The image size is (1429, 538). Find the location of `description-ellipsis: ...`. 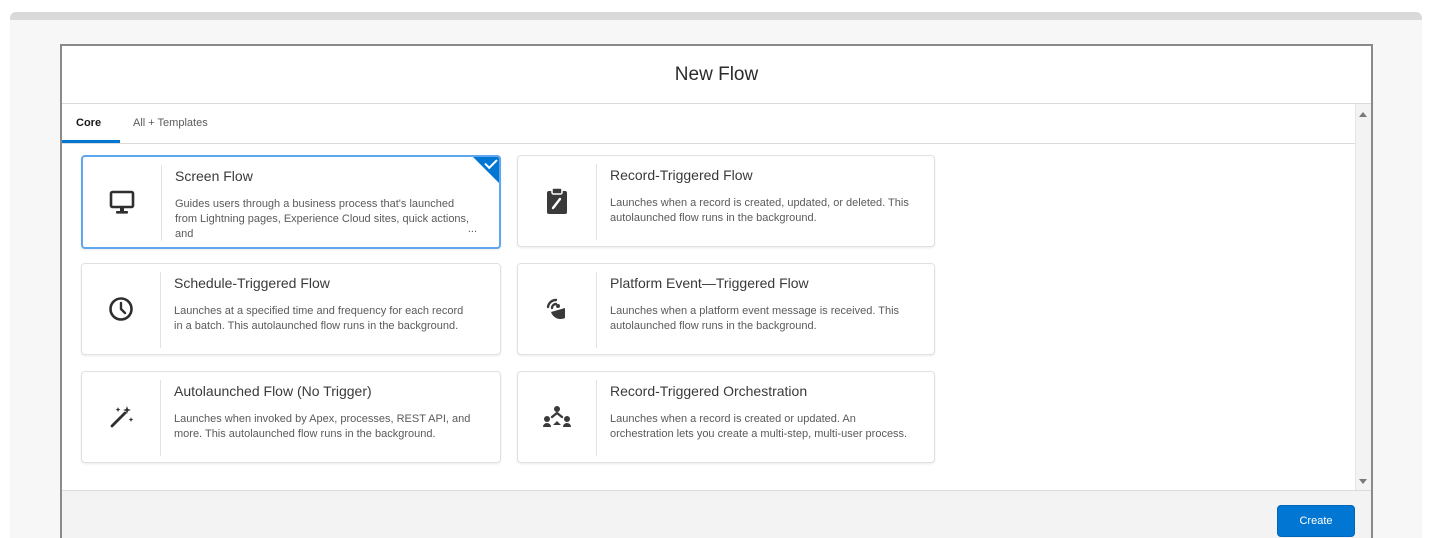

description-ellipsis: ... is located at coordinates (472, 229).